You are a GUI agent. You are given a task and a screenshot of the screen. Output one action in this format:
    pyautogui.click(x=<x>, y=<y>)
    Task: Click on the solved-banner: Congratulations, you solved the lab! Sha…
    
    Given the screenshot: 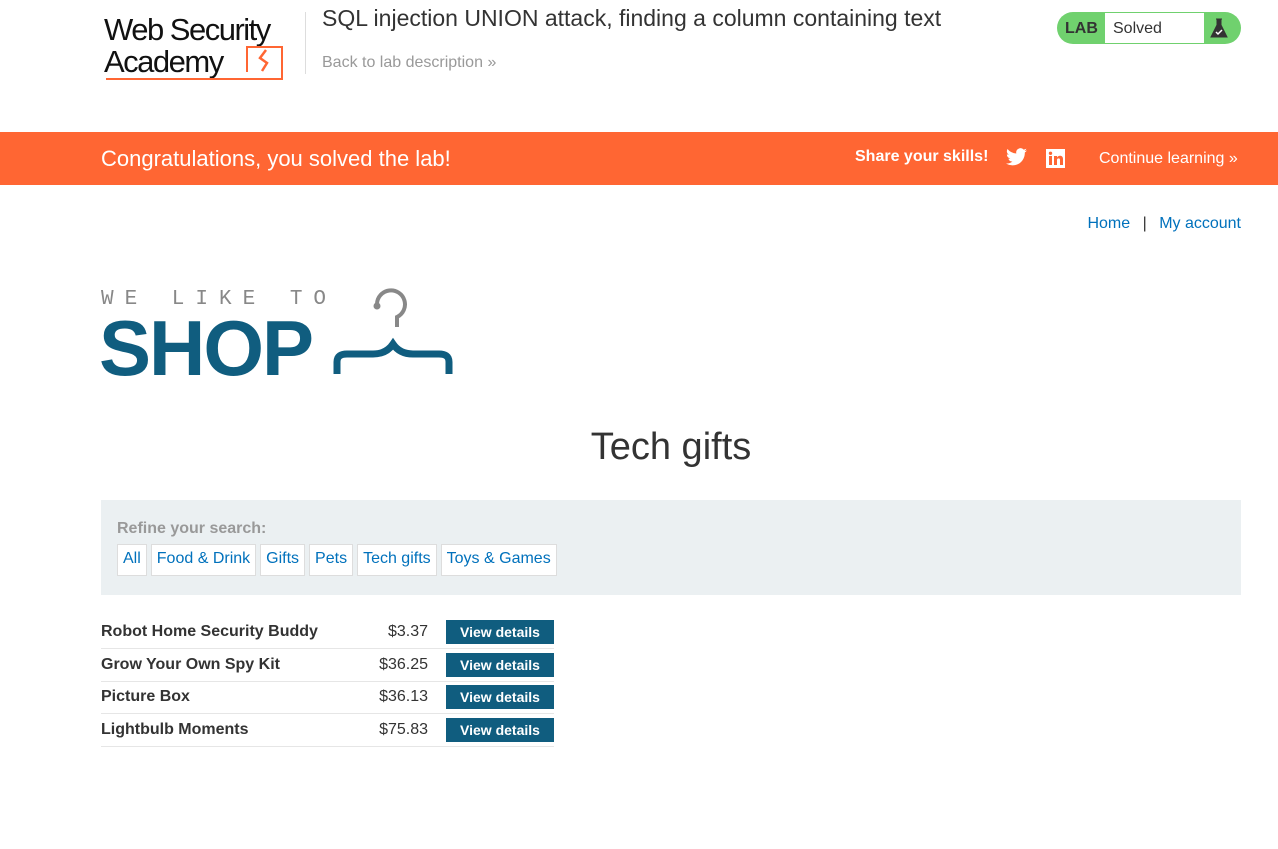 What is the action you would take?
    pyautogui.click(x=639, y=158)
    